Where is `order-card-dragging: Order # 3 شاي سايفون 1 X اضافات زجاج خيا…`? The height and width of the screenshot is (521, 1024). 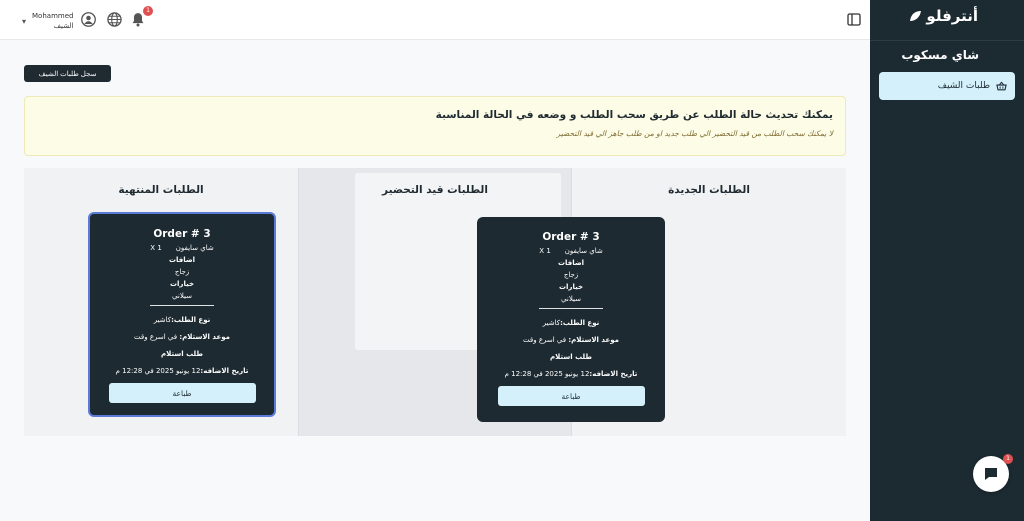 order-card-dragging: Order # 3 شاي سايفون 1 X اضافات زجاج خيا… is located at coordinates (571, 319).